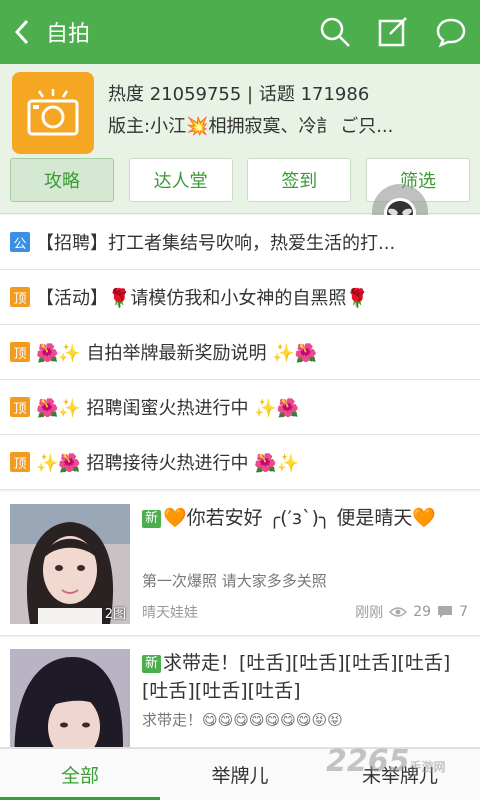 Image resolution: width=480 pixels, height=800 pixels. I want to click on post-thumbnail: 2图, so click(70, 564).